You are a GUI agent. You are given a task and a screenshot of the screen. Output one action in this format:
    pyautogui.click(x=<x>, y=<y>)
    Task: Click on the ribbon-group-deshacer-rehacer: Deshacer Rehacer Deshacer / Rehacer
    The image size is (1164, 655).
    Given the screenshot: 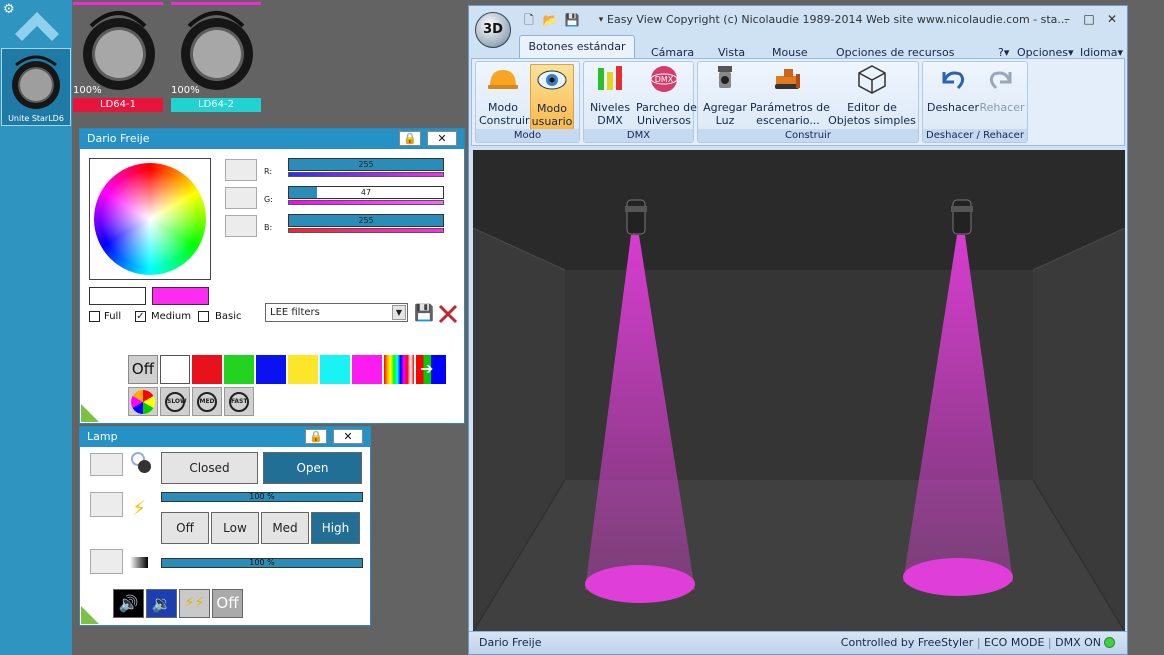 What is the action you would take?
    pyautogui.click(x=975, y=102)
    